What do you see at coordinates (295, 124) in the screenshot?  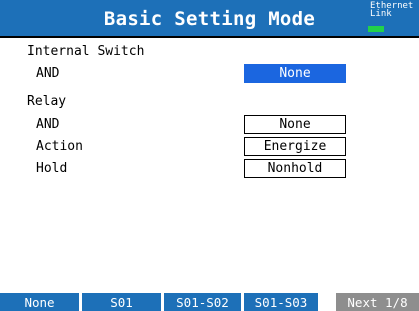 I see `relay-and-field: None` at bounding box center [295, 124].